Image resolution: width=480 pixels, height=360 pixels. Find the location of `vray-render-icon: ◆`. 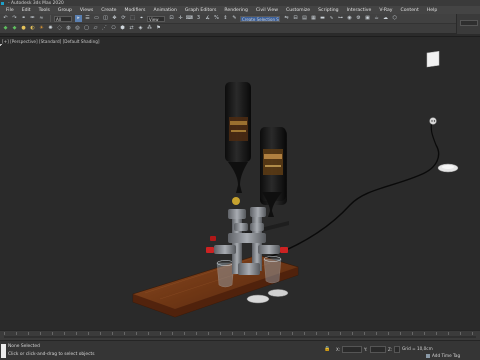

vray-render-icon: ◆ is located at coordinates (14, 28).